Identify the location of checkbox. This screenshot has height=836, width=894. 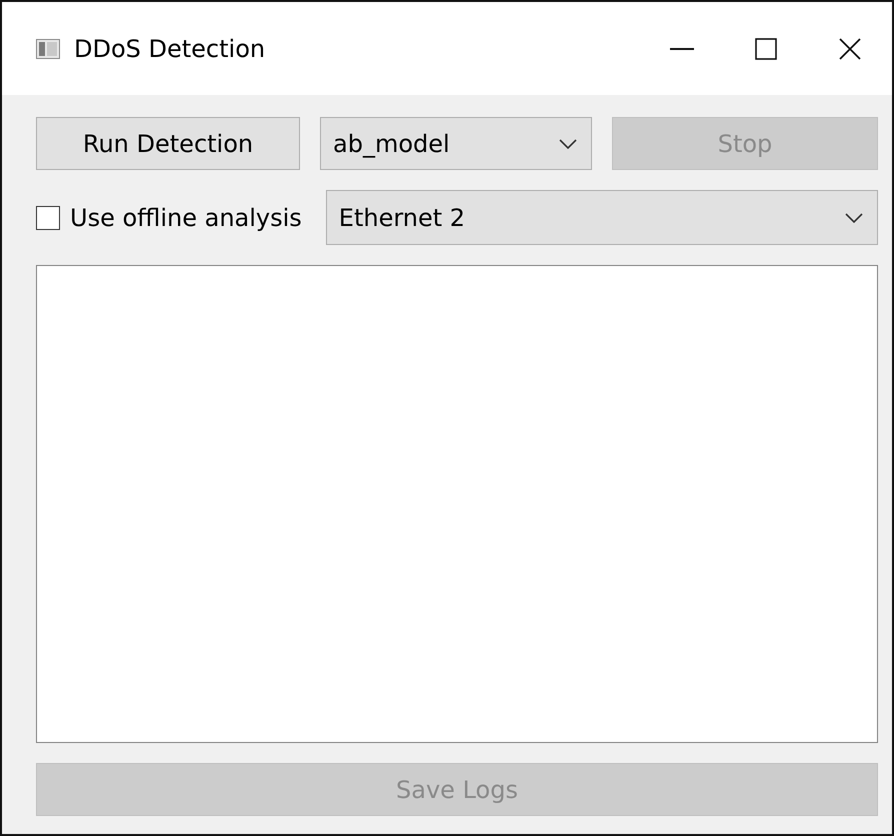
(48, 218).